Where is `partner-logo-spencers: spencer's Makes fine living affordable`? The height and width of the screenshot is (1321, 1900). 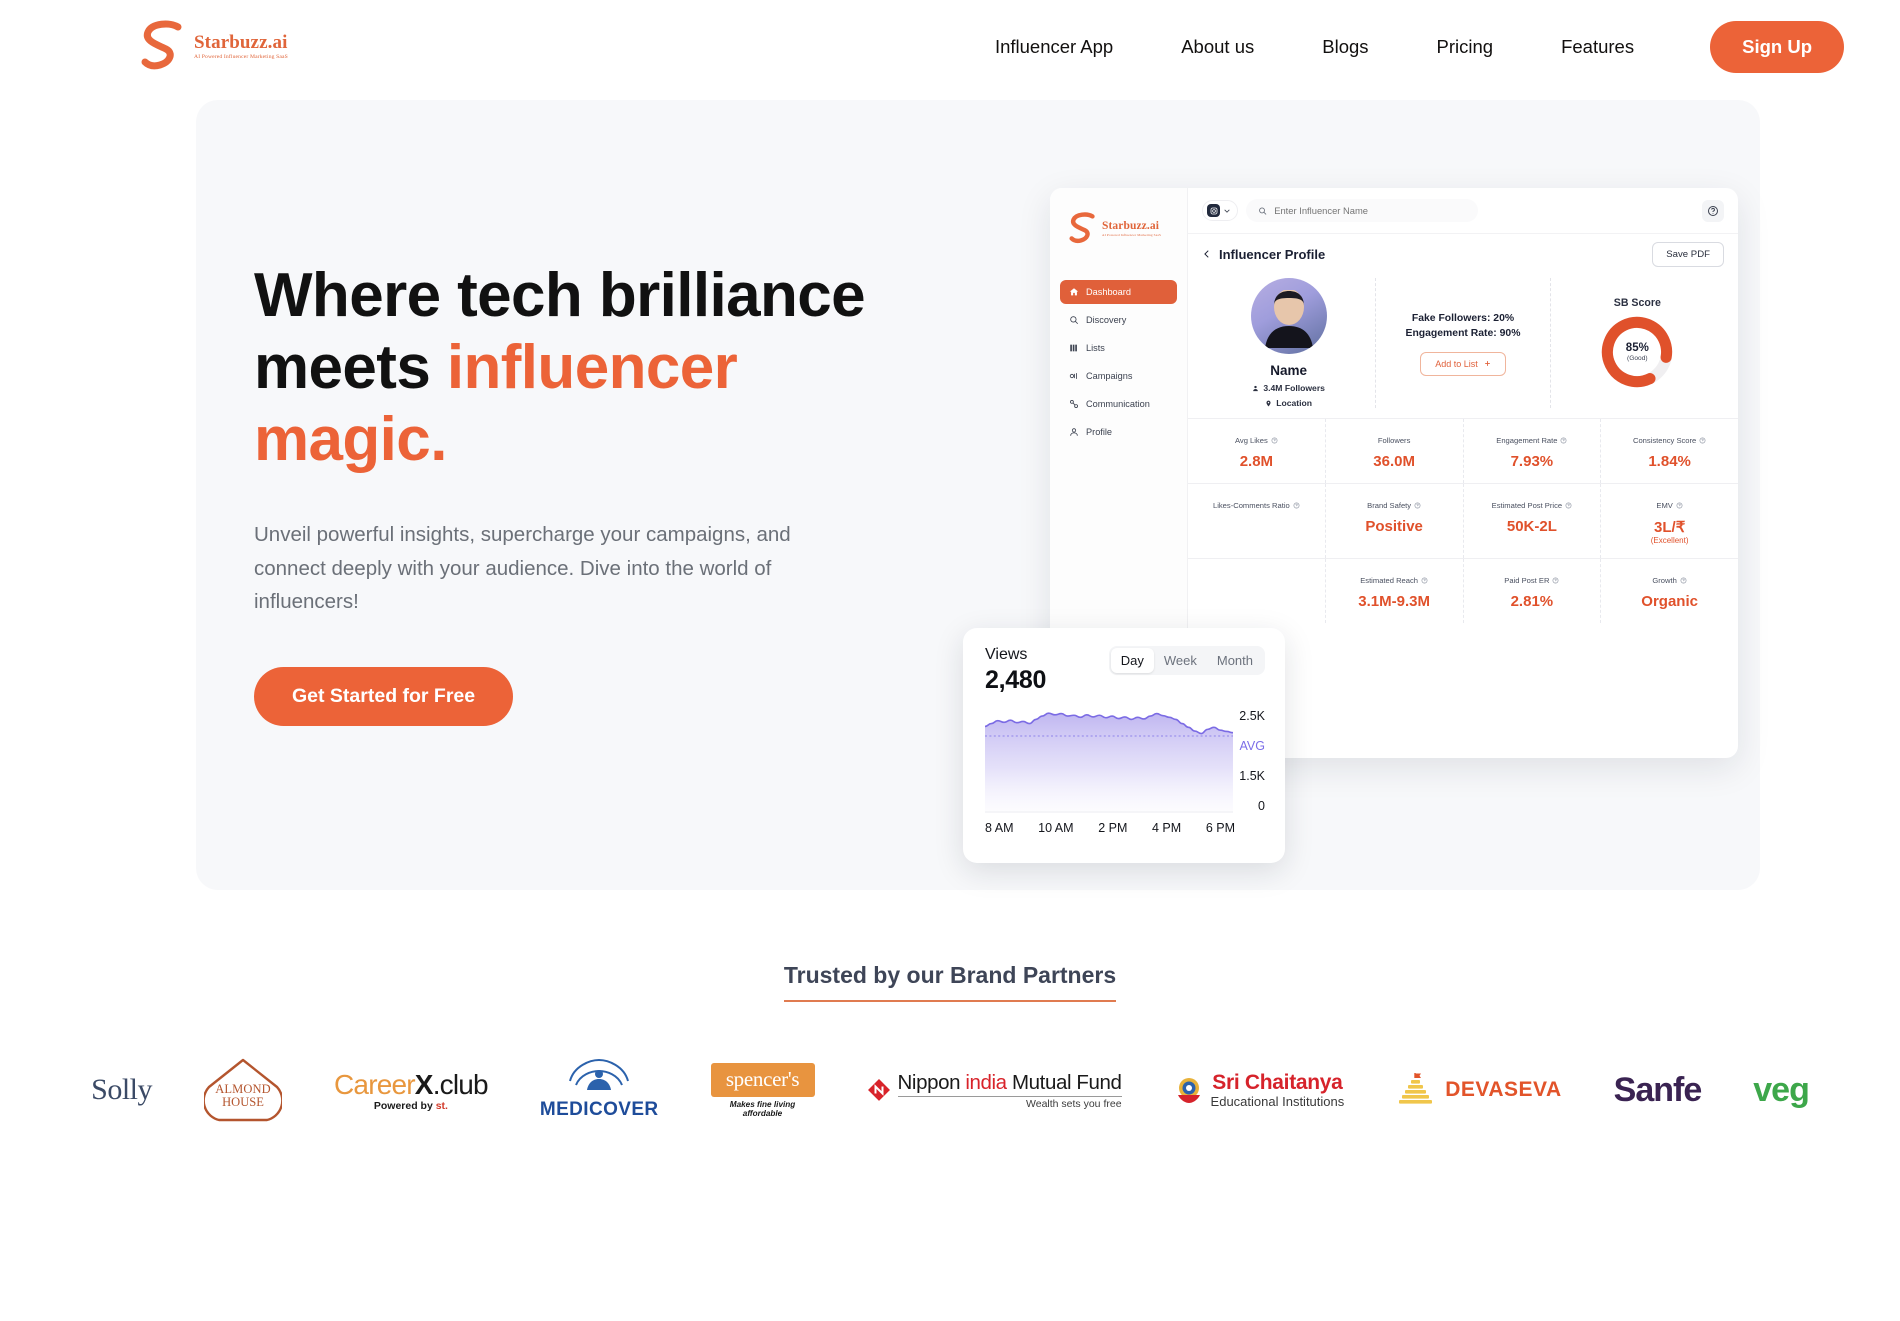
partner-logo-spencers: spencer's Makes fine living affordable is located at coordinates (762, 1090).